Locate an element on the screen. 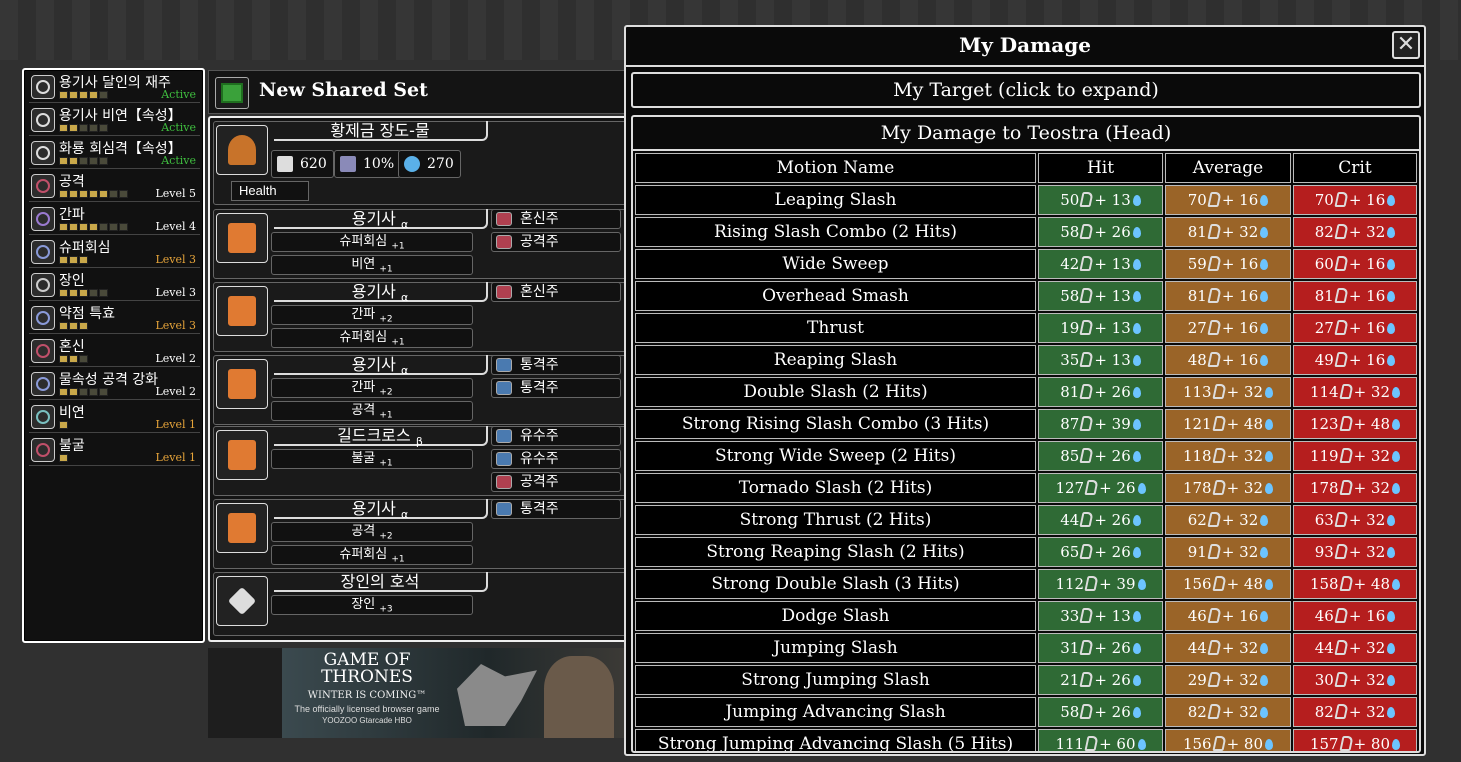 This screenshot has width=1461, height=762. armor-icon is located at coordinates (242, 528).